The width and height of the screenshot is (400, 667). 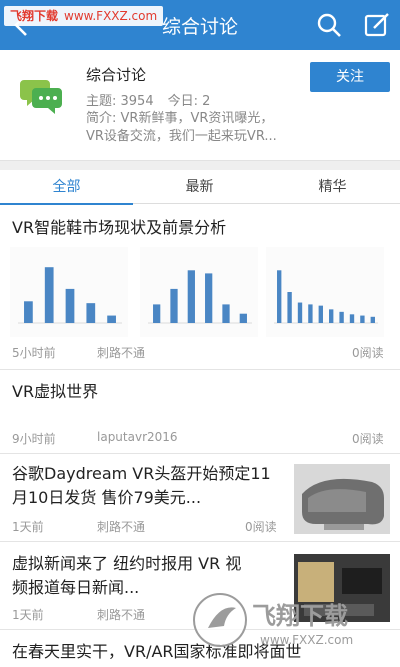 I want to click on post-thumbnail-vr-headset, so click(x=342, y=499).